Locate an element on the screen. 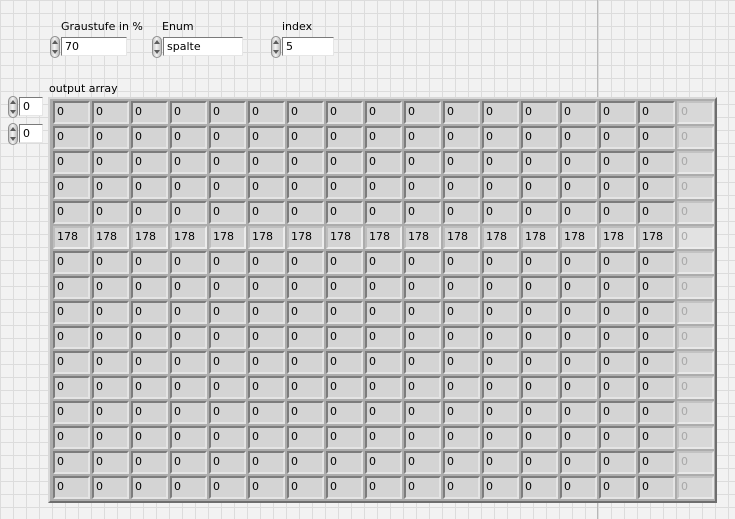  increment-arrow-icon is located at coordinates (13, 129).